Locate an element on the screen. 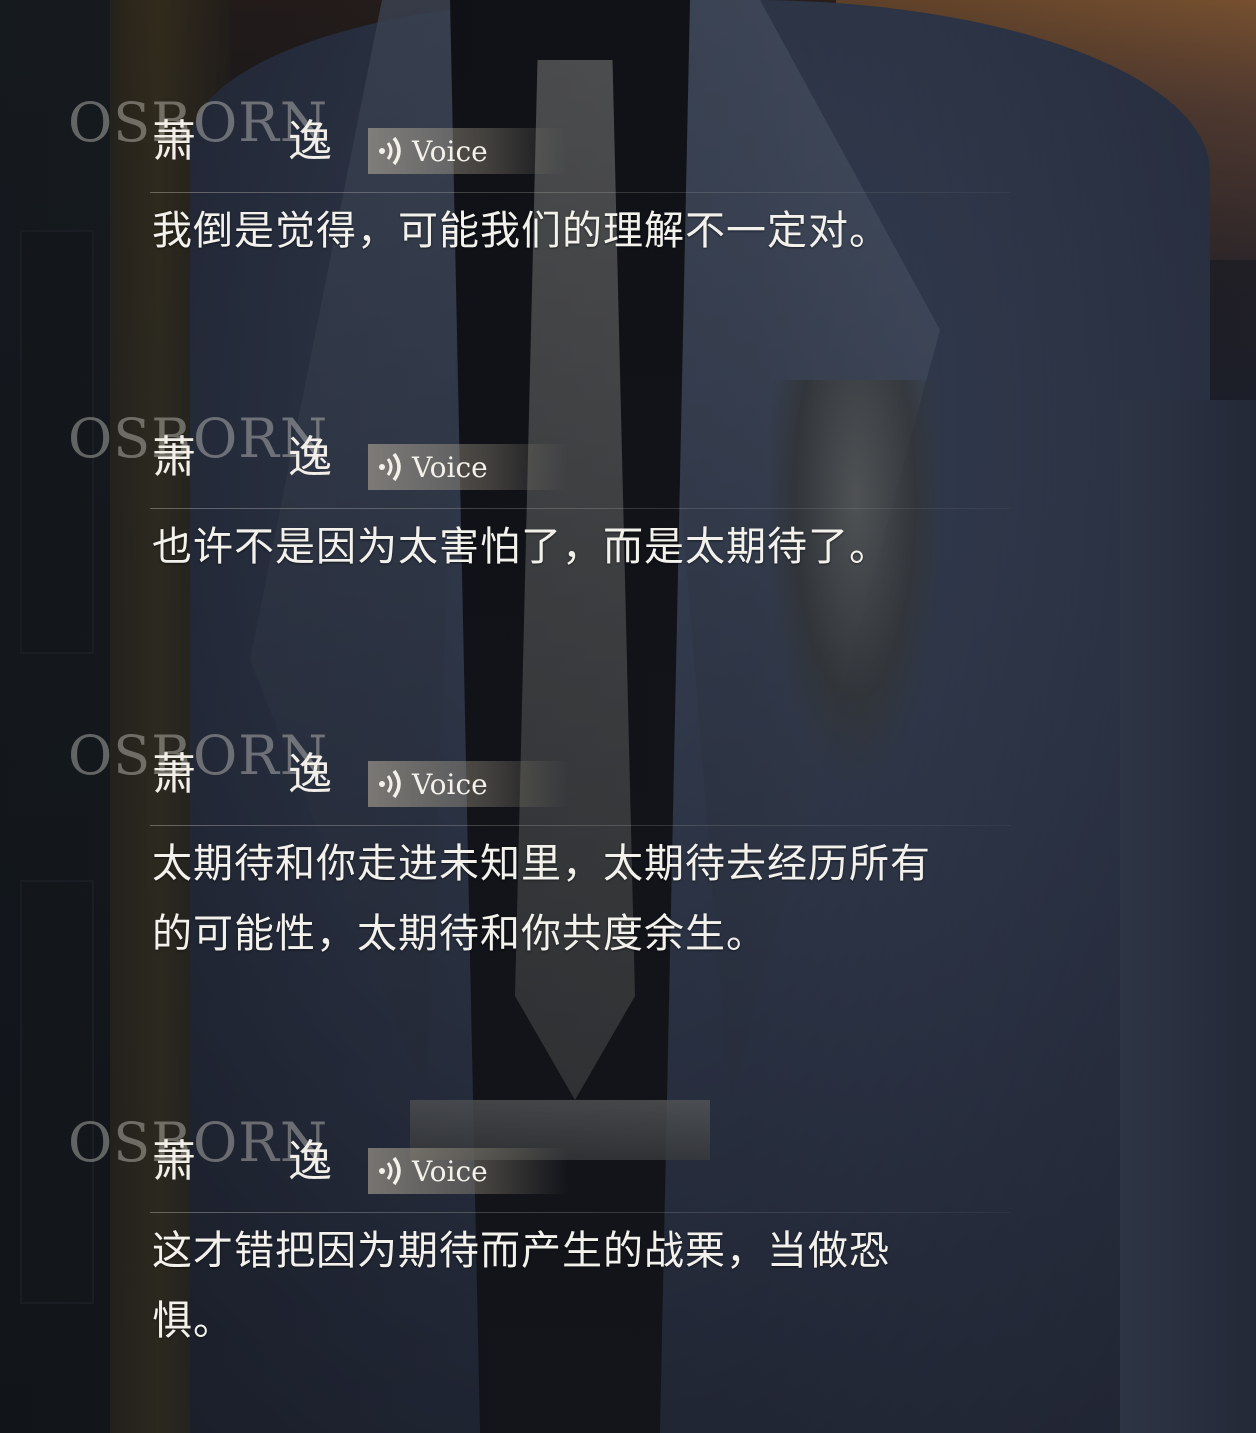  dialogue-text: 我倒是觉得，可能我们的理解不一定对。 is located at coordinates (521, 231).